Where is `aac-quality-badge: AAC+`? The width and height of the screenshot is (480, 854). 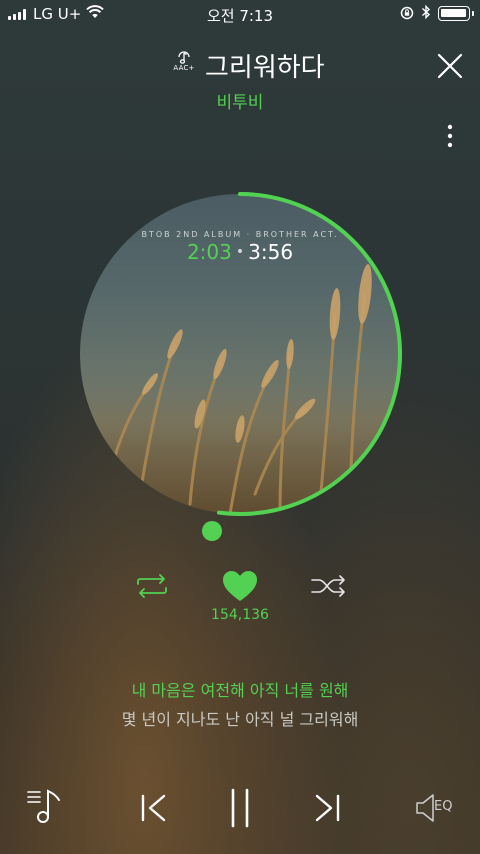
aac-quality-badge: AAC+ is located at coordinates (184, 64).